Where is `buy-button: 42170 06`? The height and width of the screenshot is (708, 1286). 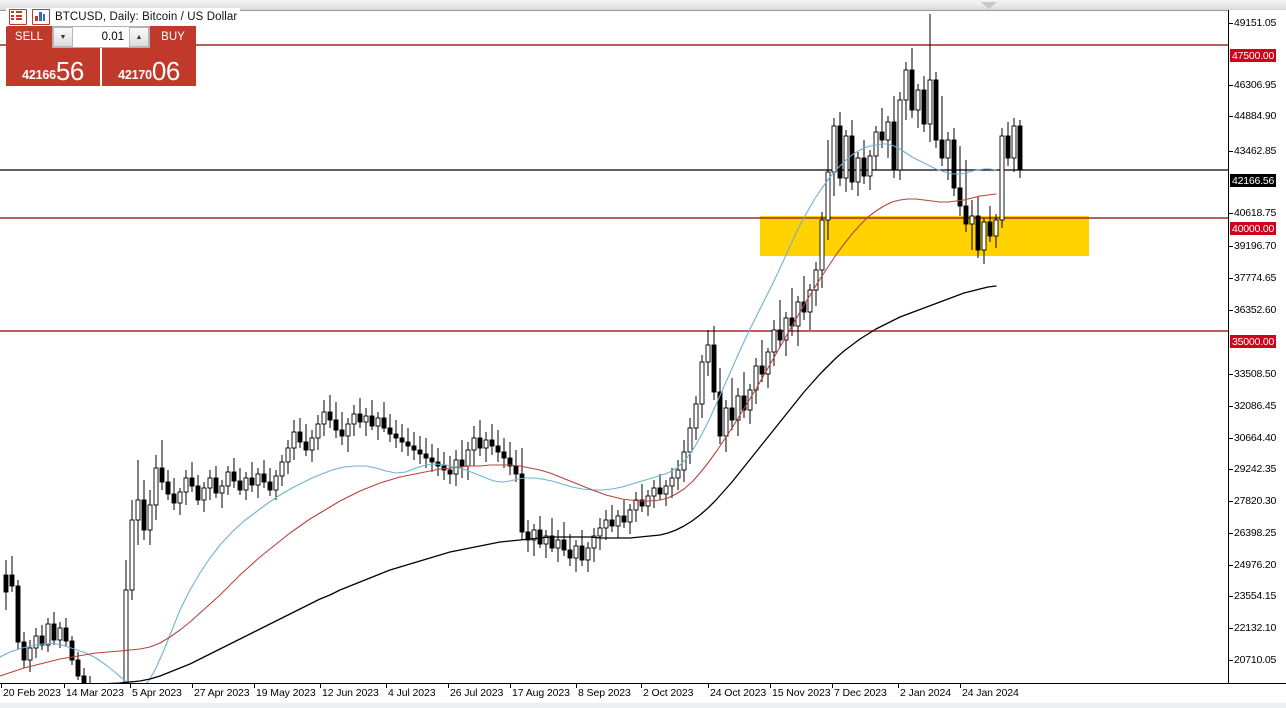 buy-button: 42170 06 is located at coordinates (149, 67).